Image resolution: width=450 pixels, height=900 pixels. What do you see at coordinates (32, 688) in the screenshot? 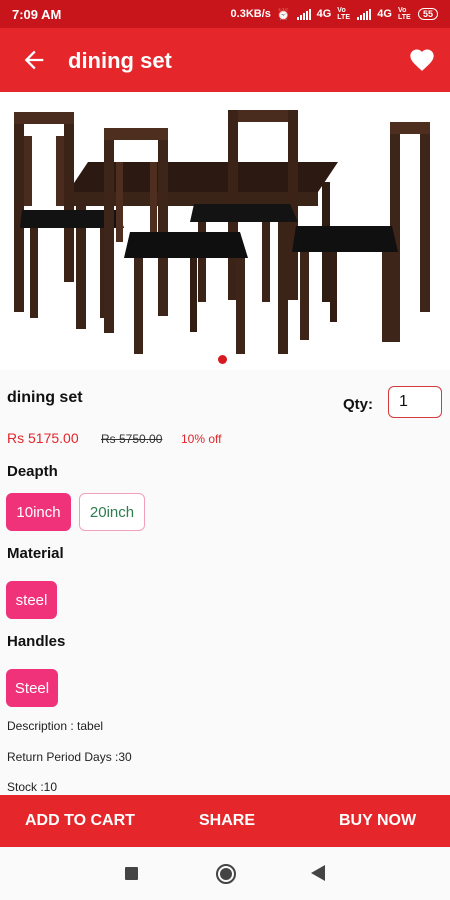
I see `option-chip-handles-steel: Steel` at bounding box center [32, 688].